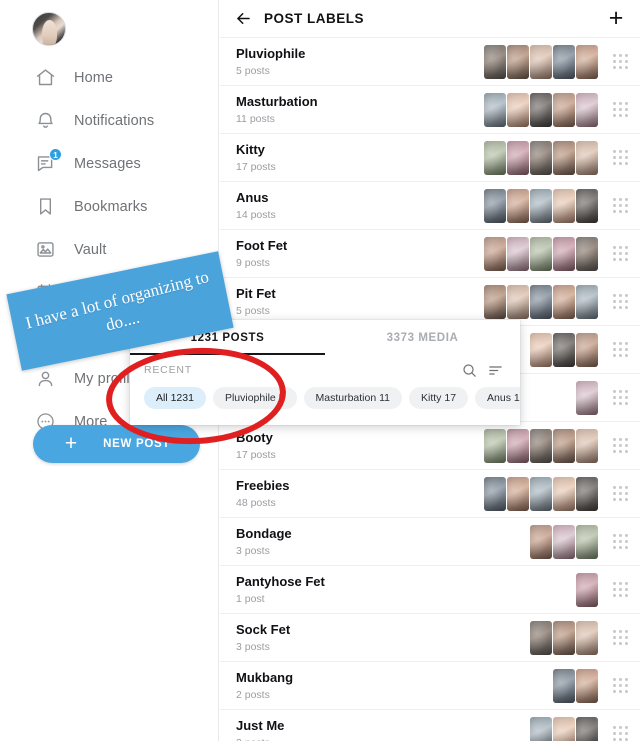 The width and height of the screenshot is (640, 741). I want to click on label-name: Anus, so click(252, 198).